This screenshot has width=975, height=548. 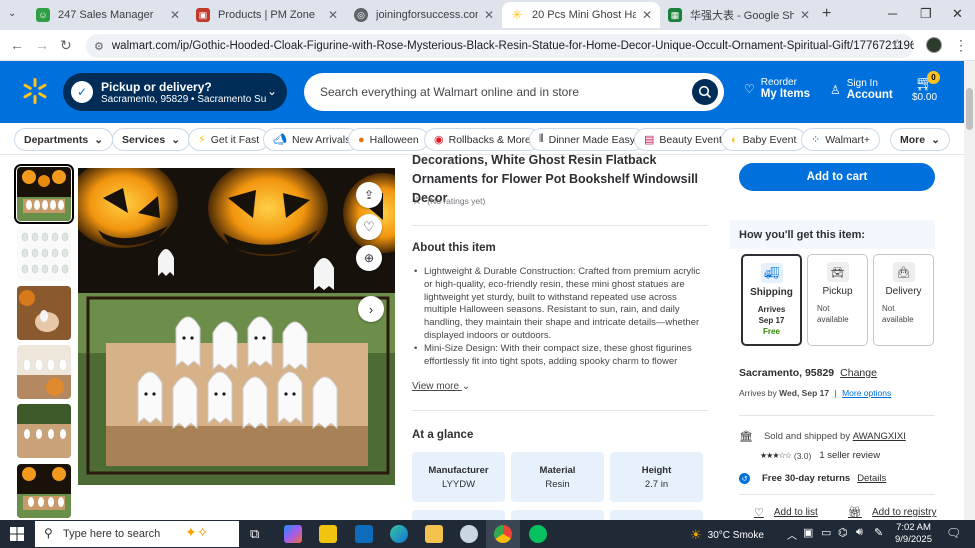 I want to click on task-view-icon: ⧉, so click(x=254, y=534).